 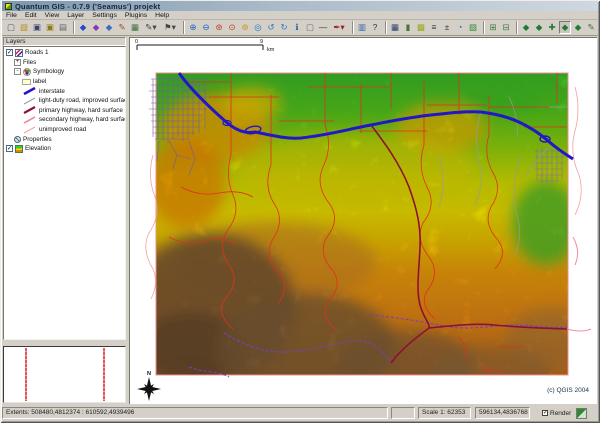 I want to click on tree-toggle-icon: +, so click(x=17, y=62).